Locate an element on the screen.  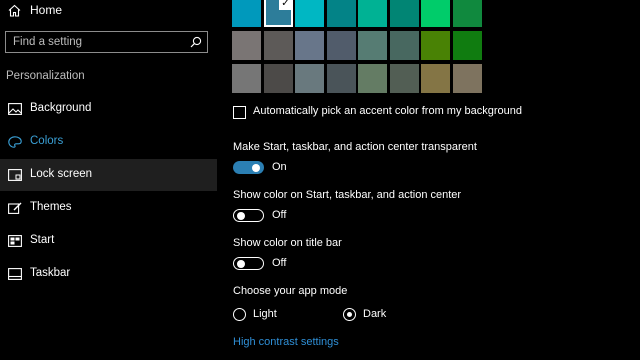
image-icon is located at coordinates (15, 109).